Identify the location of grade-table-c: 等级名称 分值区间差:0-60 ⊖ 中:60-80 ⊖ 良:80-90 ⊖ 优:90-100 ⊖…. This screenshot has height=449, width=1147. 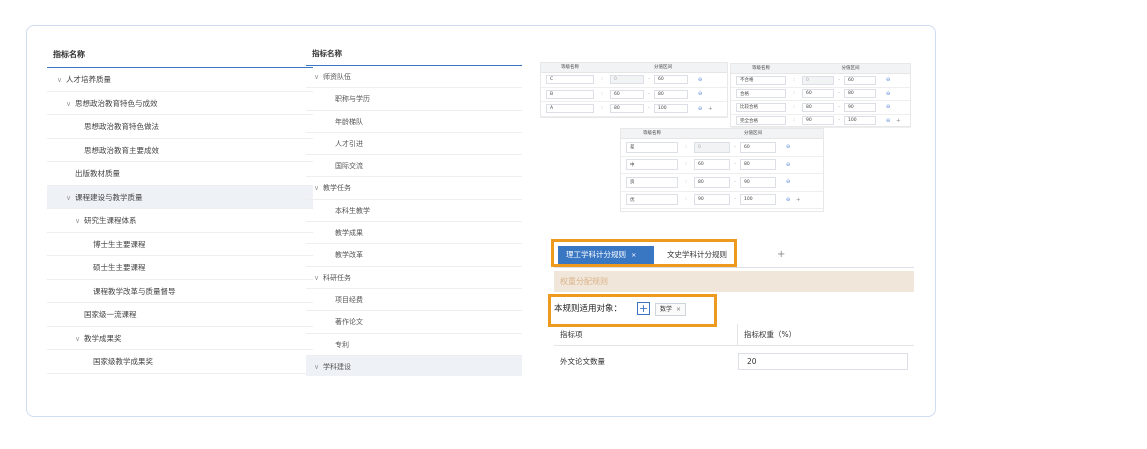
(722, 170).